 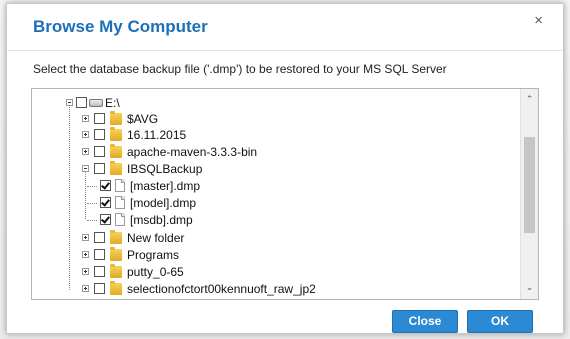 What do you see at coordinates (165, 186) in the screenshot?
I see `tree-row-label: [master].dmp` at bounding box center [165, 186].